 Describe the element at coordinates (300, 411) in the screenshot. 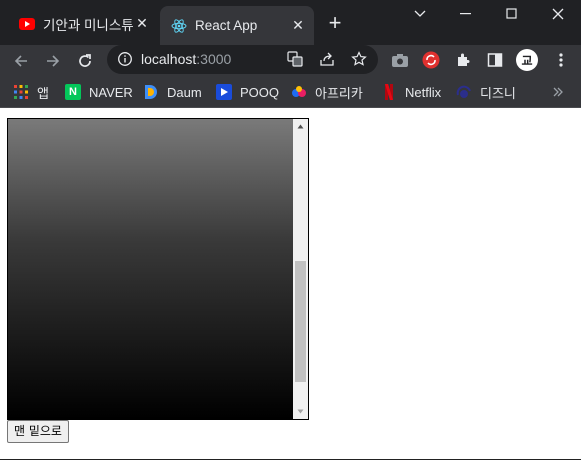

I see `scroll-down-arrow-icon` at that location.